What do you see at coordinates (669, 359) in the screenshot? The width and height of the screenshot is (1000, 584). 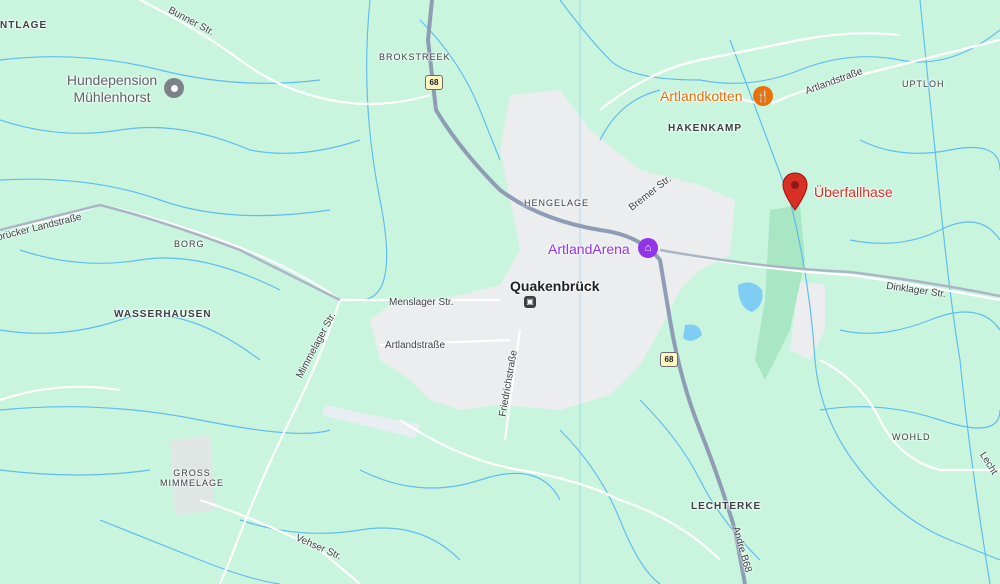 I see `road-shield-b68-bottom: 68` at bounding box center [669, 359].